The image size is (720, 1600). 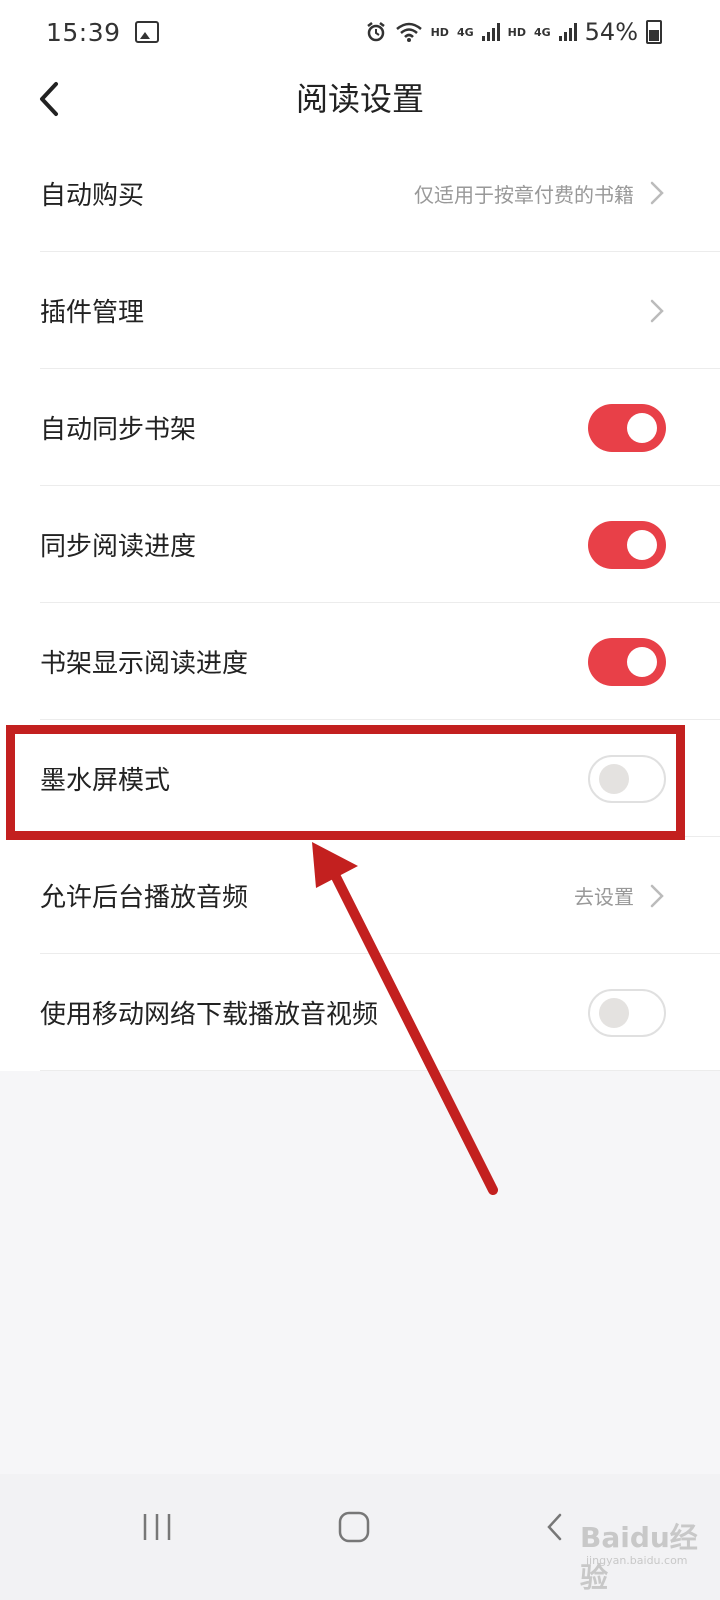 I want to click on setting-label: 同步阅读进度, so click(x=118, y=547).